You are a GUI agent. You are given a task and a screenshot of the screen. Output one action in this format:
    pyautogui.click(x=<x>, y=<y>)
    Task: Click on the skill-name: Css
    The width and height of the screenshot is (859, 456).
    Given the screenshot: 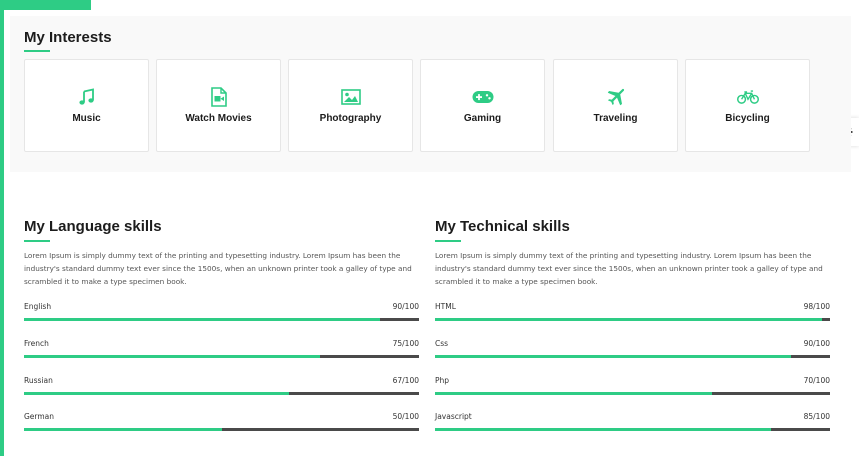 What is the action you would take?
    pyautogui.click(x=442, y=343)
    